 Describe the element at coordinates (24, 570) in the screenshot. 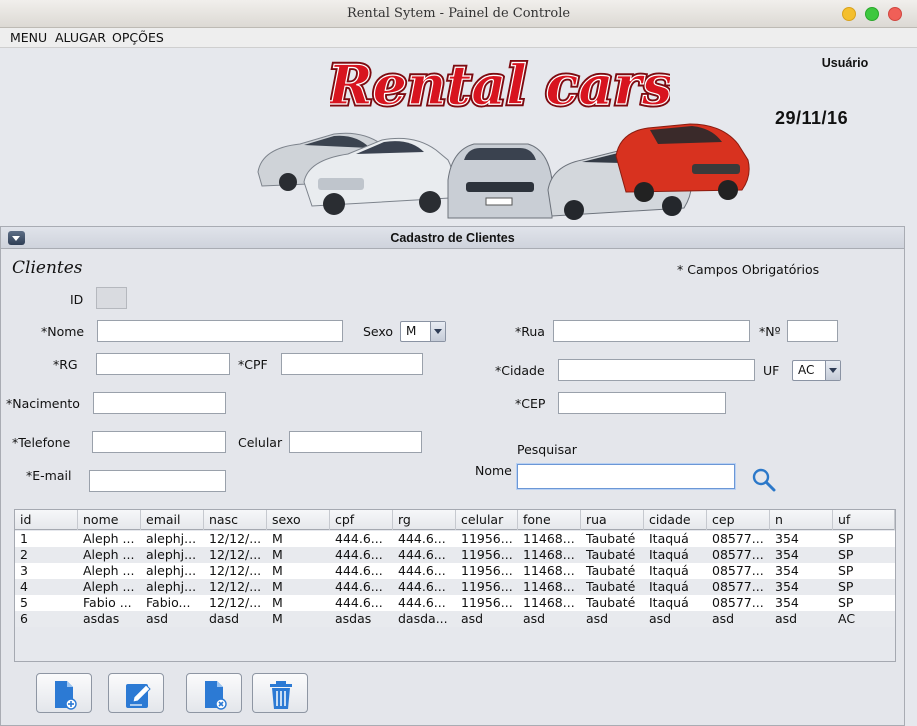

I see `table-cell: 3` at that location.